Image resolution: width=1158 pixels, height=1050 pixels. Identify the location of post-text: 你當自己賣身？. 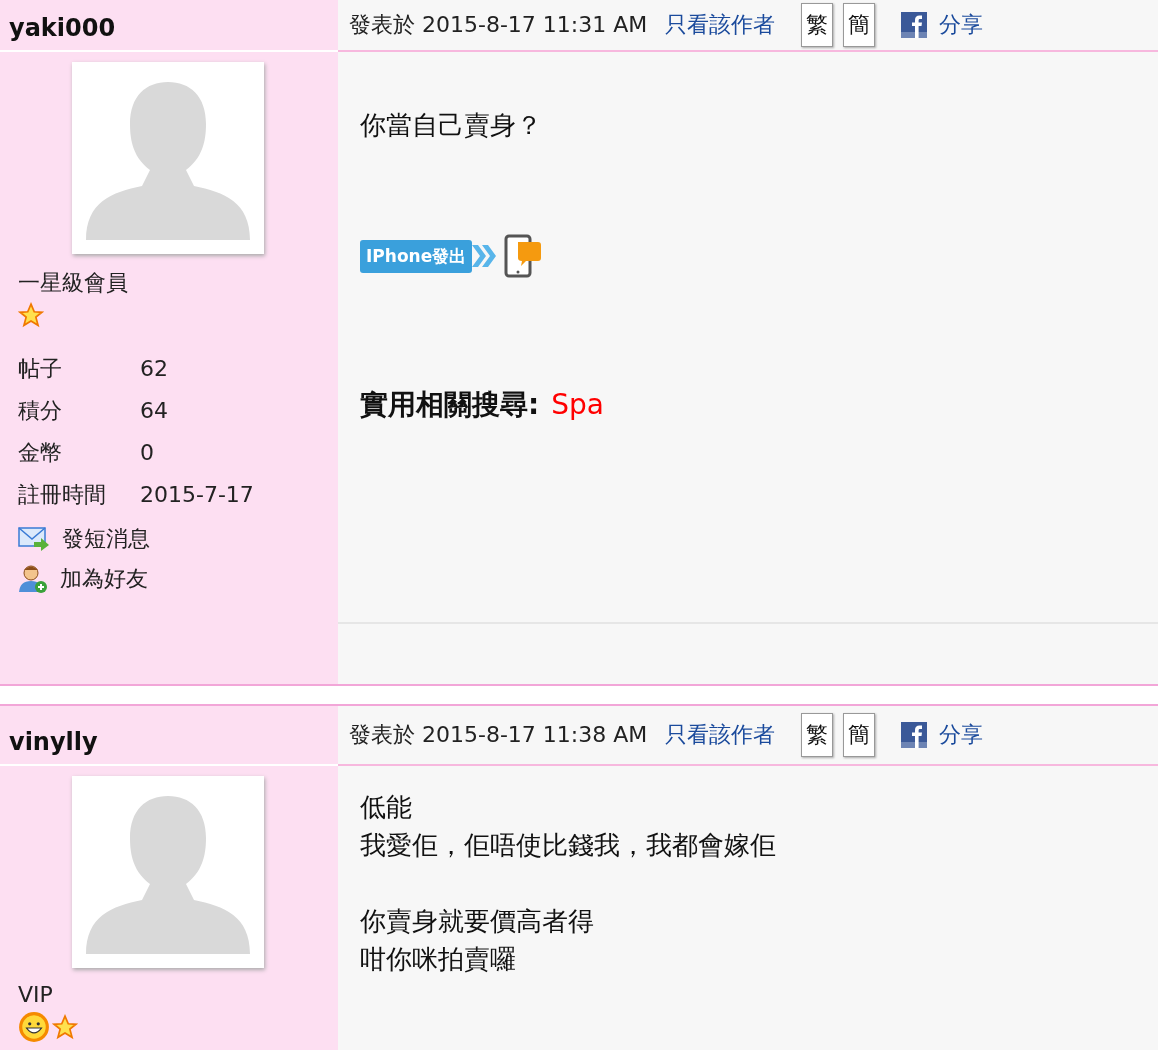
(451, 125).